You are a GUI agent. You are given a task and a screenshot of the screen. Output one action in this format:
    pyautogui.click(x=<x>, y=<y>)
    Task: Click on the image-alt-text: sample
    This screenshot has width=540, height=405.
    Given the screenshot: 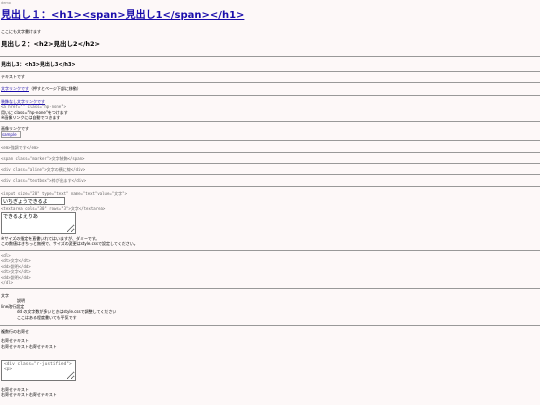 What is the action you would take?
    pyautogui.click(x=9, y=135)
    